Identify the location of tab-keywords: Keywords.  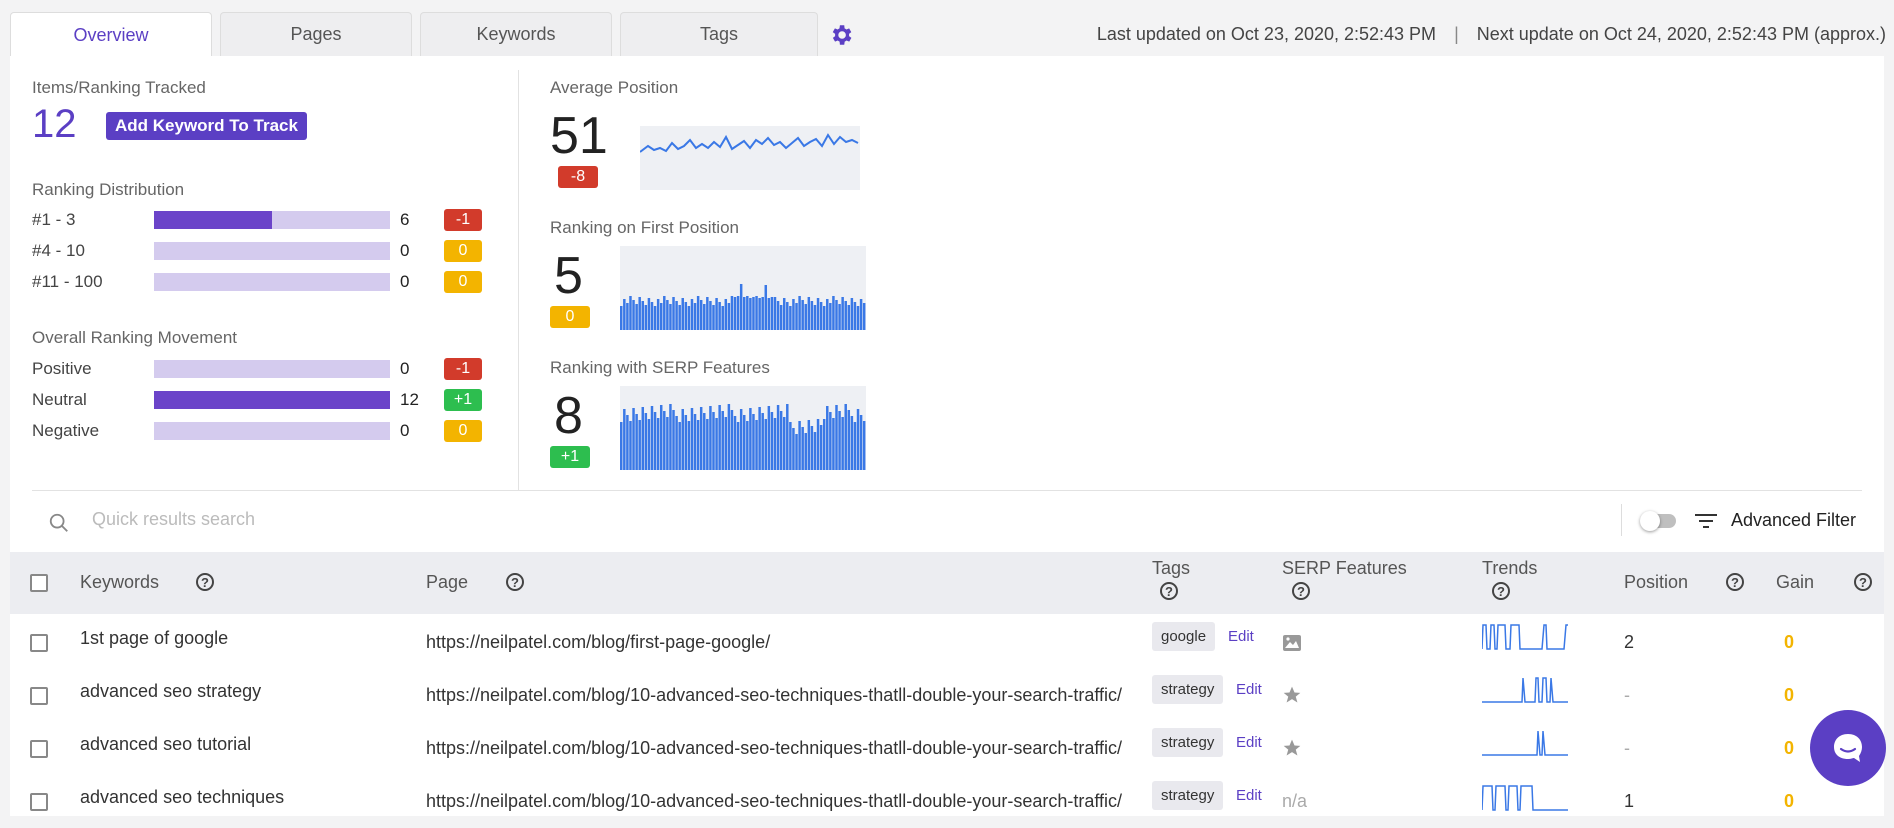
(516, 34).